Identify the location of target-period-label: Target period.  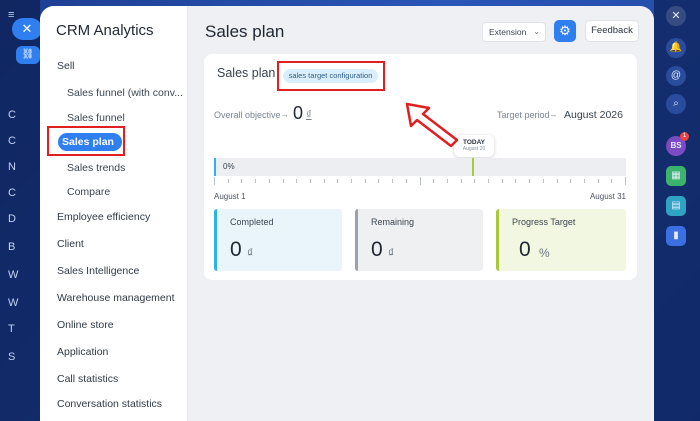
(523, 115).